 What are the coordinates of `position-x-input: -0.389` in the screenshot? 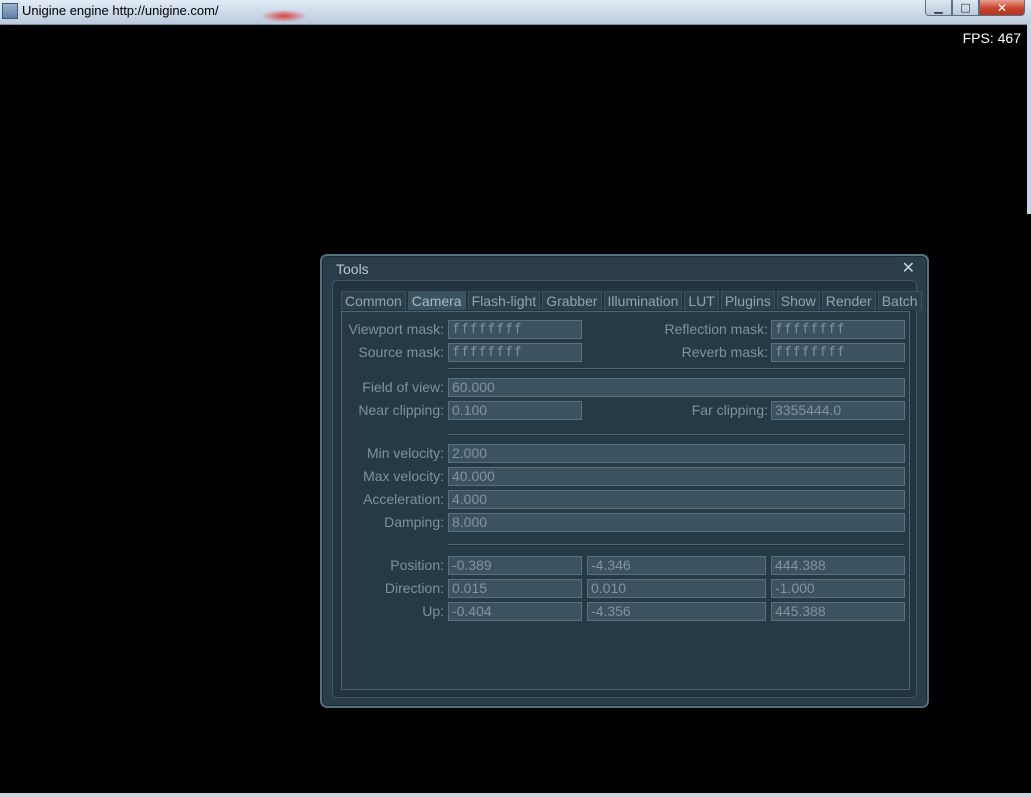 It's located at (515, 565).